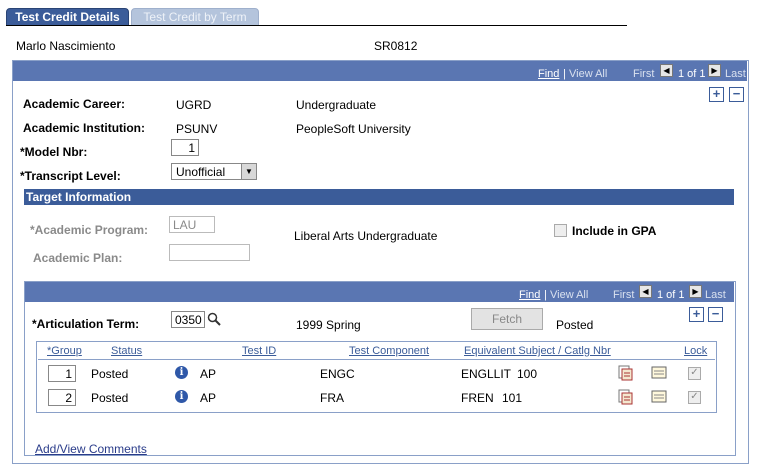 Image resolution: width=759 pixels, height=470 pixels. I want to click on inner-last: Last, so click(715, 295).